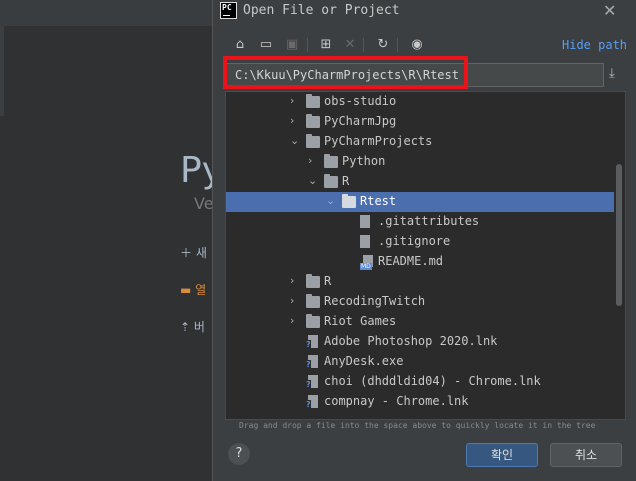  Describe the element at coordinates (106, 13) in the screenshot. I see `ide-title-strip` at that location.